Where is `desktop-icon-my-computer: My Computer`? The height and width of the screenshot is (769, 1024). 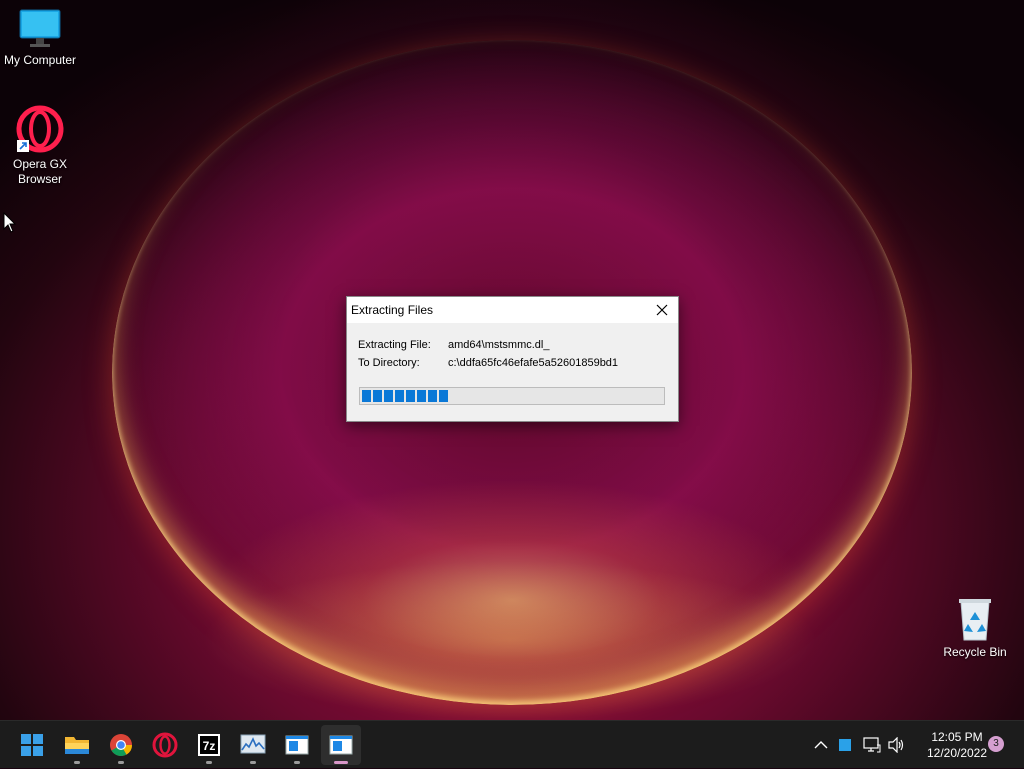
desktop-icon-my-computer: My Computer is located at coordinates (40, 38).